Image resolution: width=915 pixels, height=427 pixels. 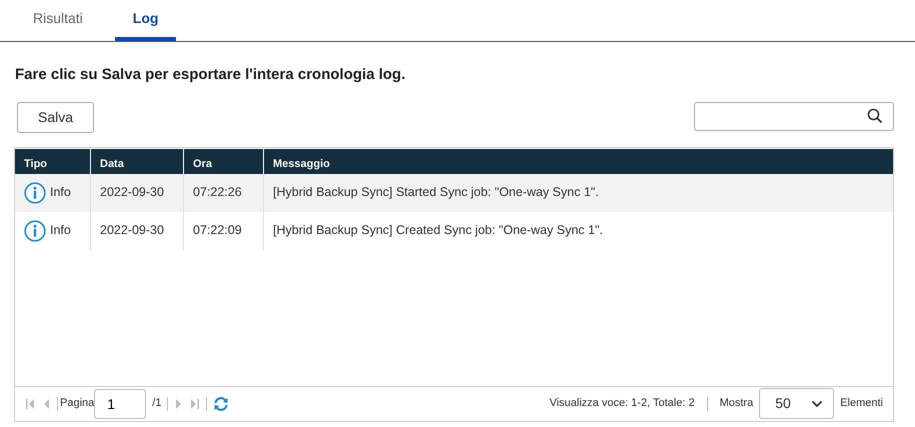 I want to click on search-icon, so click(x=875, y=116).